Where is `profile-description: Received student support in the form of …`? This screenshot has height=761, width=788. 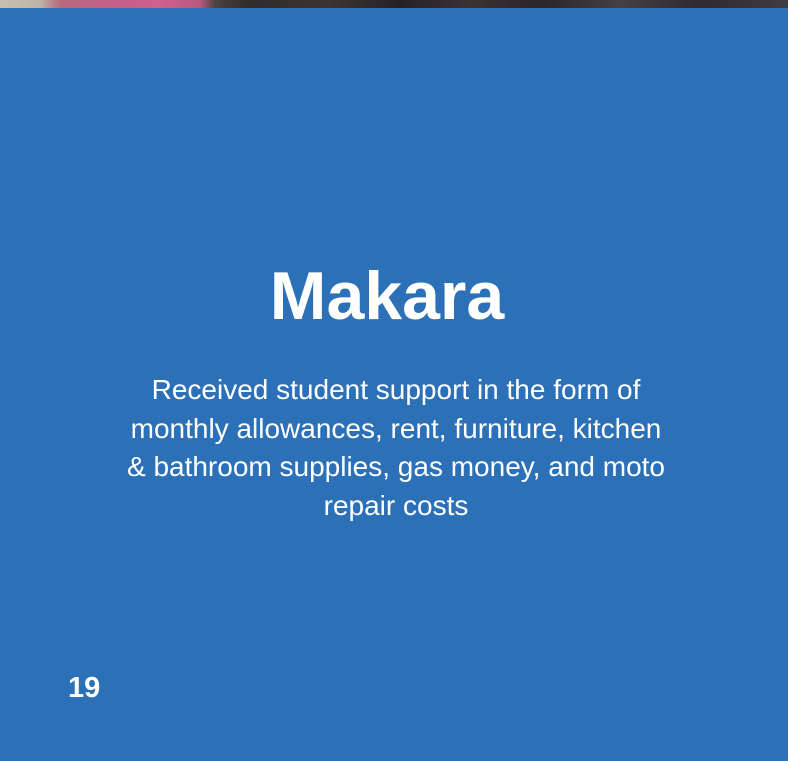
profile-description: Received student support in the form of … is located at coordinates (395, 447).